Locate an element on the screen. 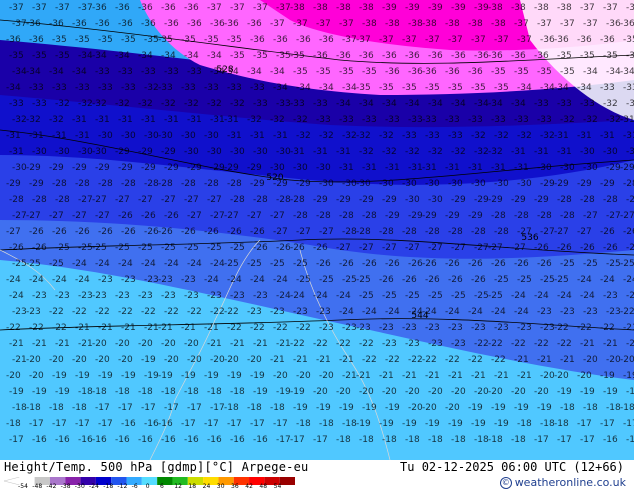 Image resolution: width=634 pixels, height=490 pixels. copyright-icon: © is located at coordinates (505, 483).